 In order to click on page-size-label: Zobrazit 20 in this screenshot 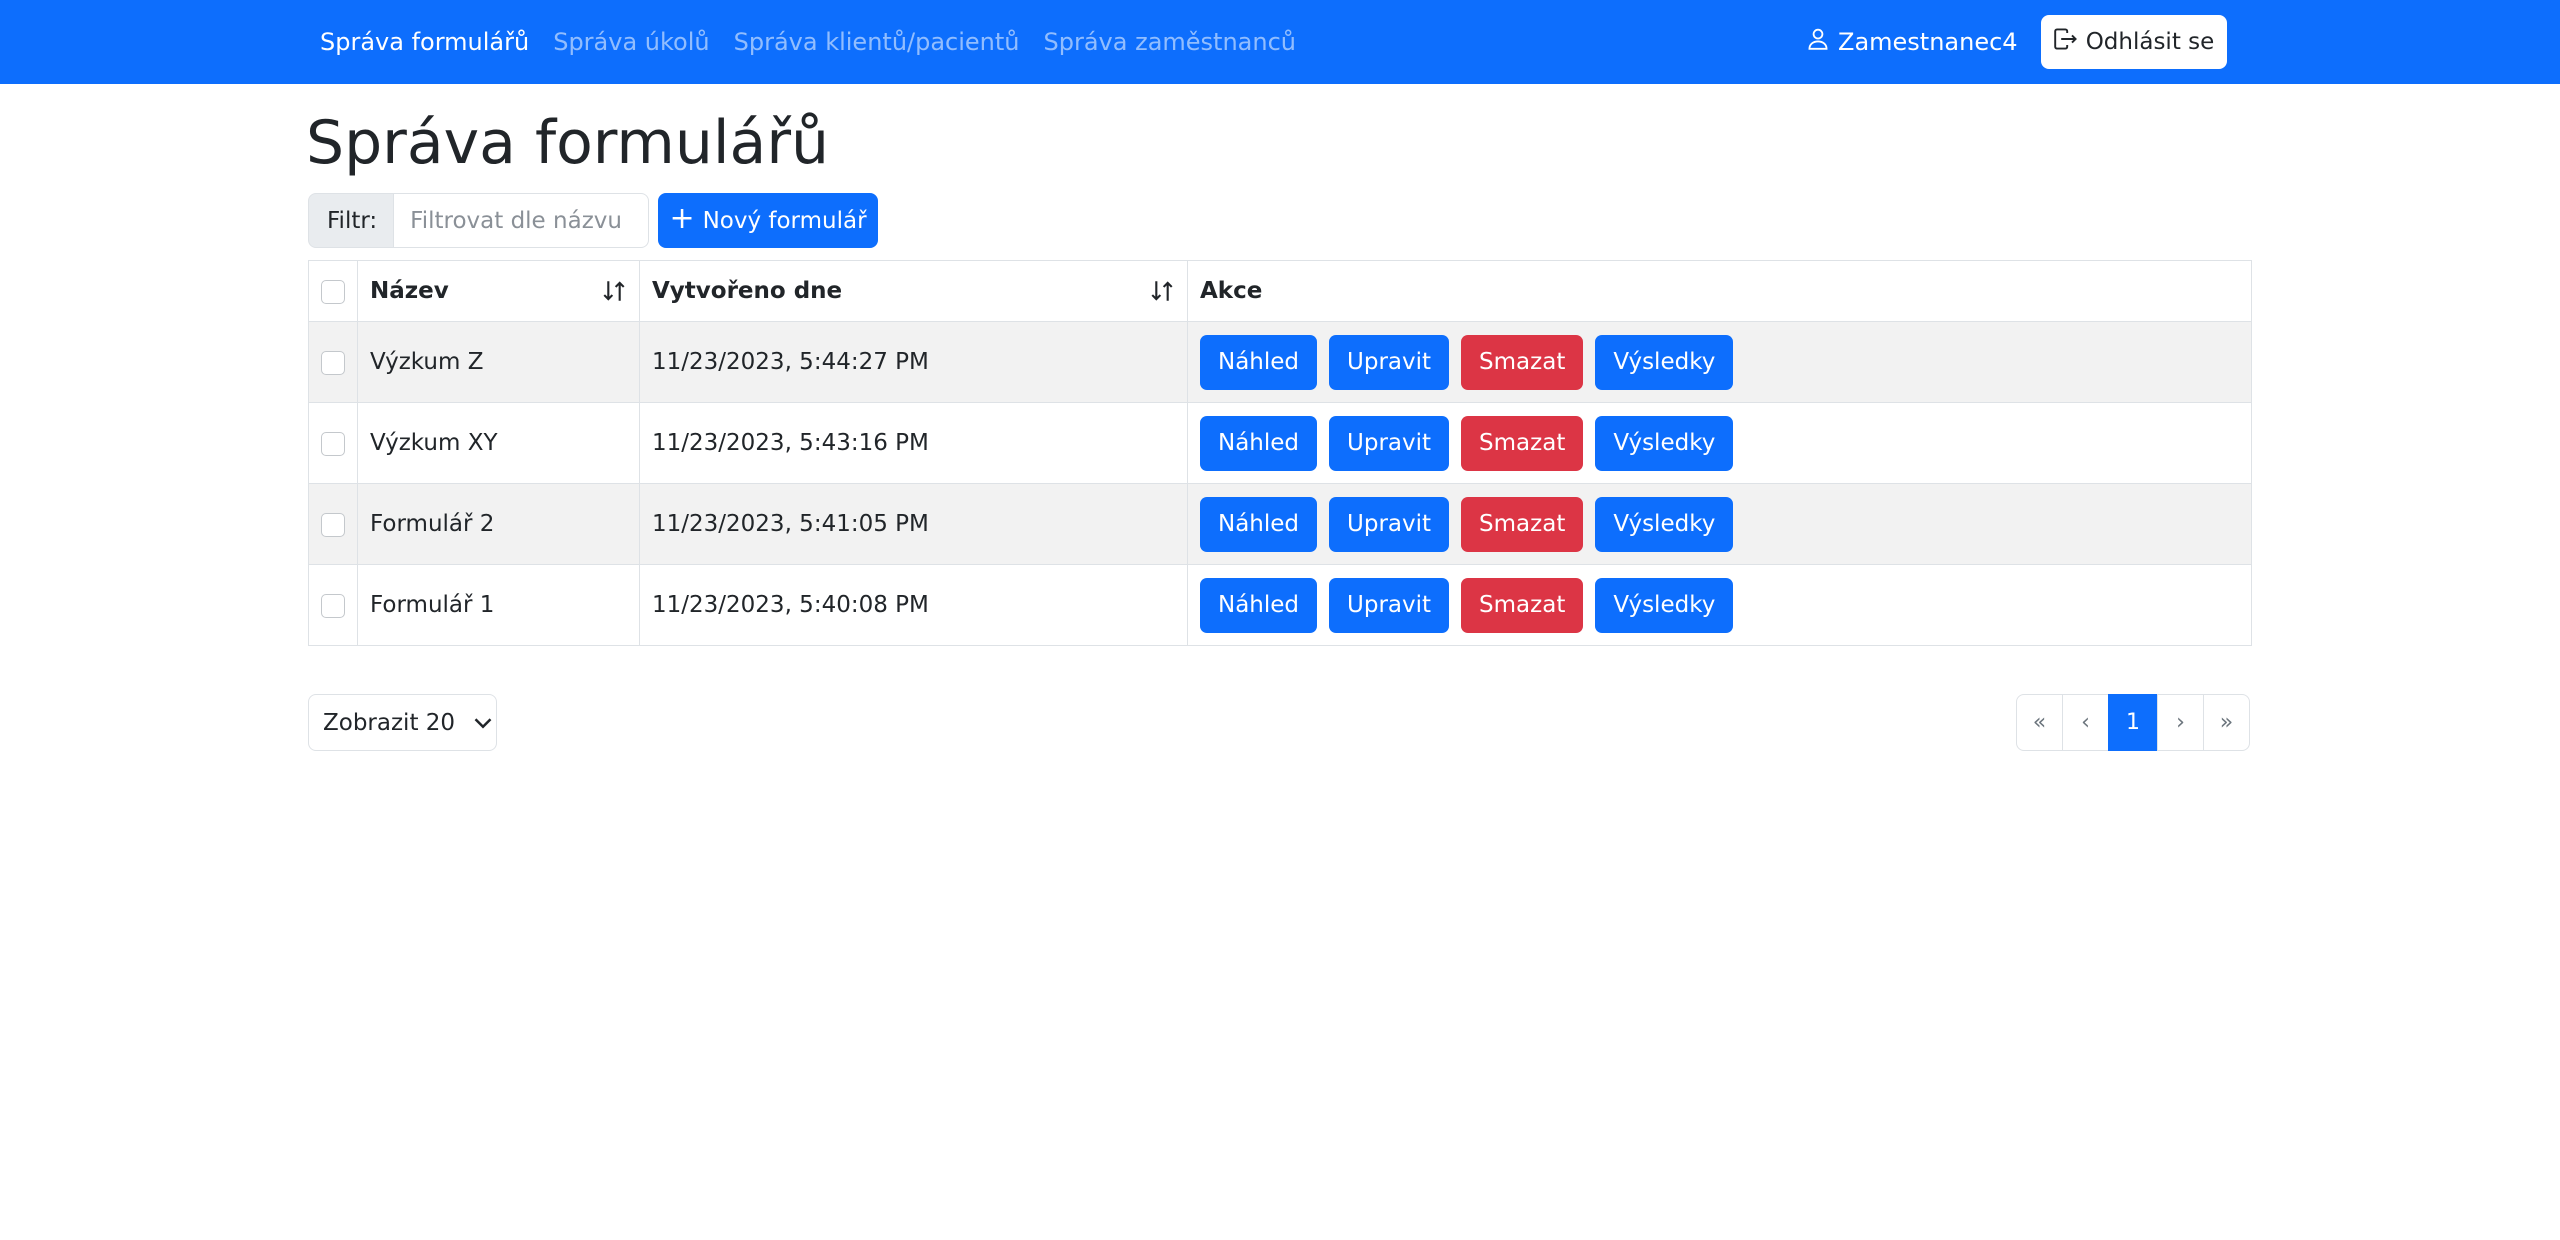, I will do `click(389, 722)`.